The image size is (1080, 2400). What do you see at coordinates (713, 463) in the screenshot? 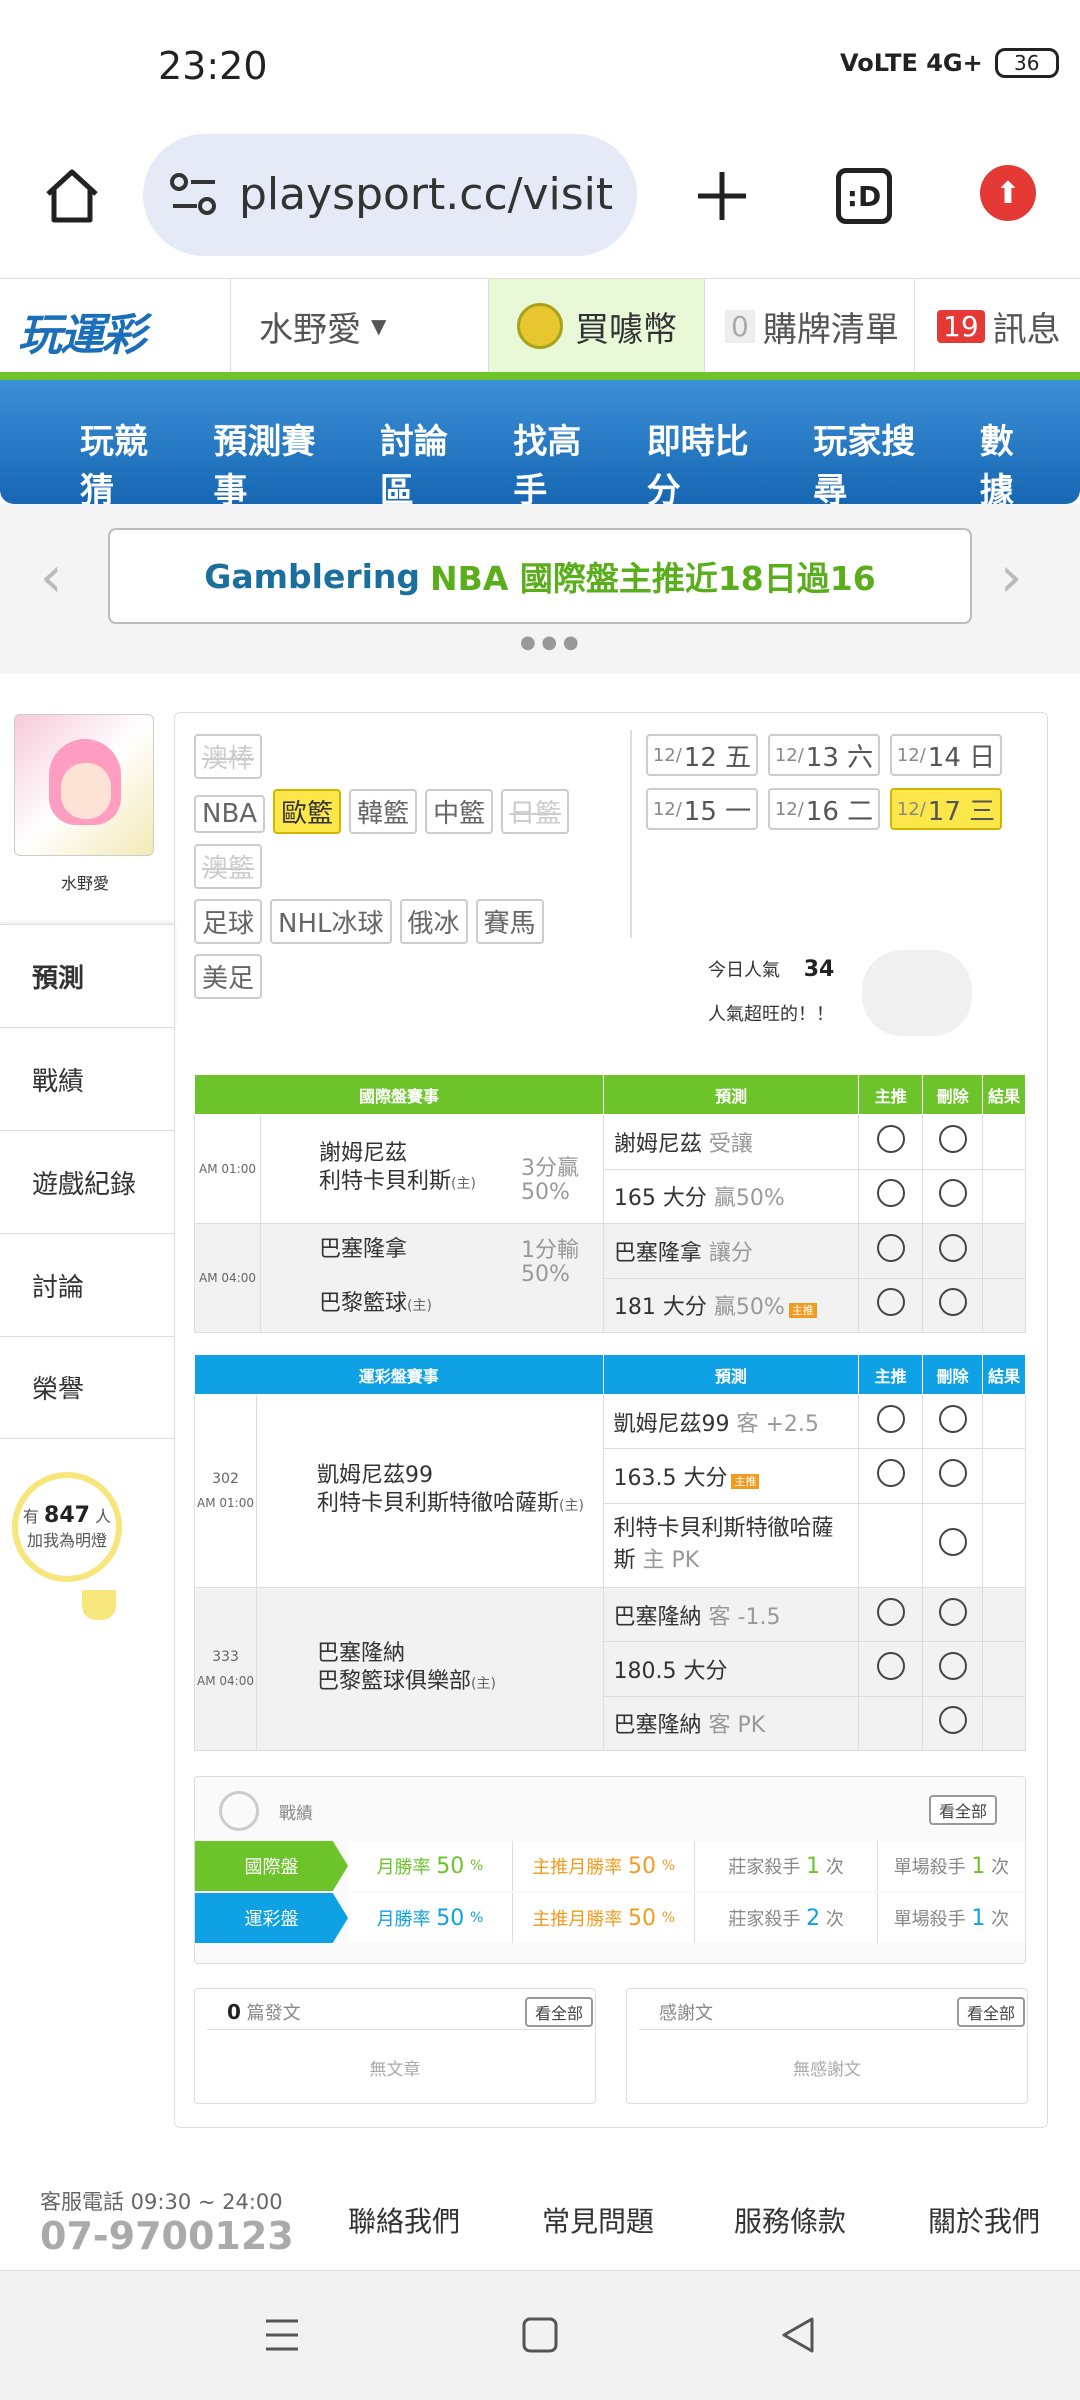
I see `nav-item-livescore: 即時比分` at bounding box center [713, 463].